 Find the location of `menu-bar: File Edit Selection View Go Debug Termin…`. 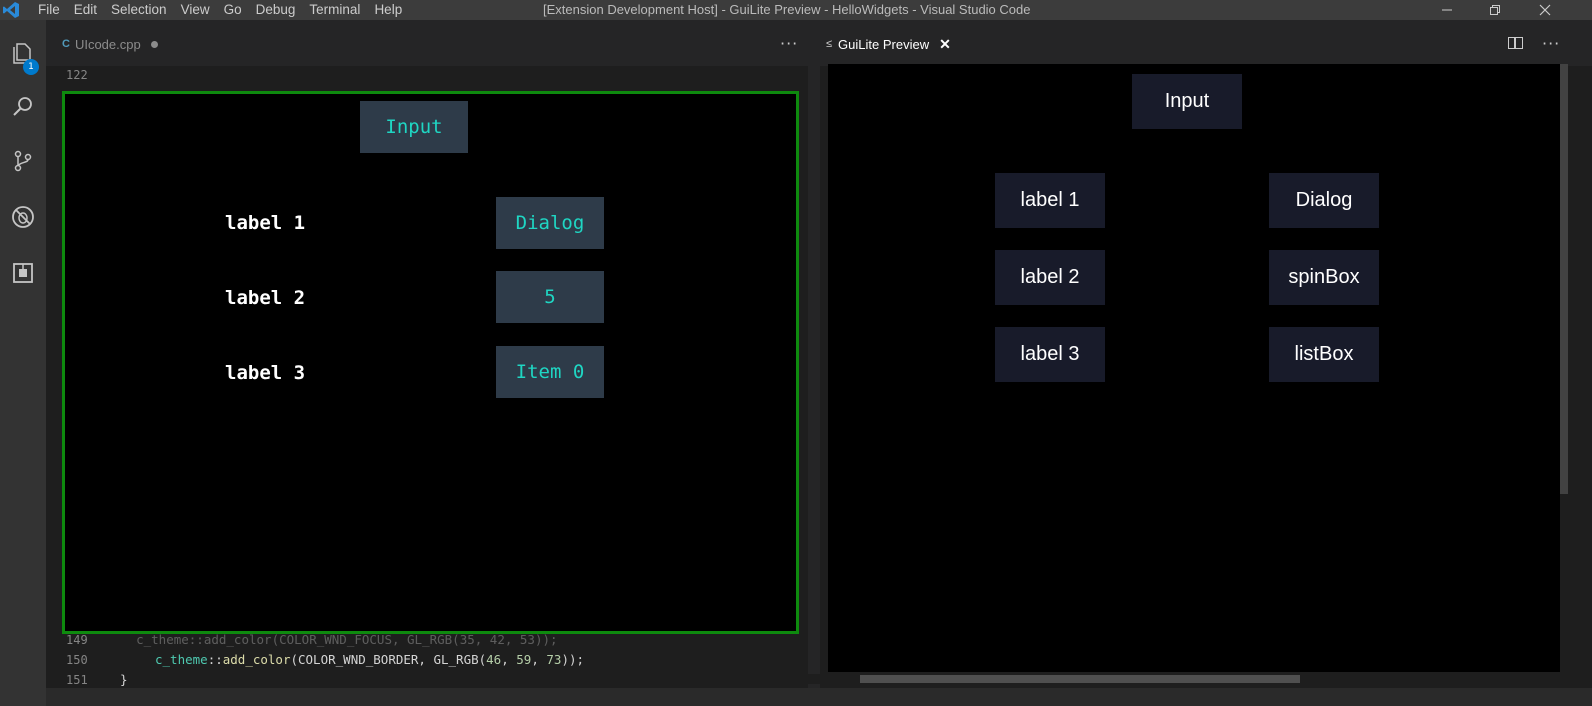

menu-bar: File Edit Selection View Go Debug Termin… is located at coordinates (224, 10).